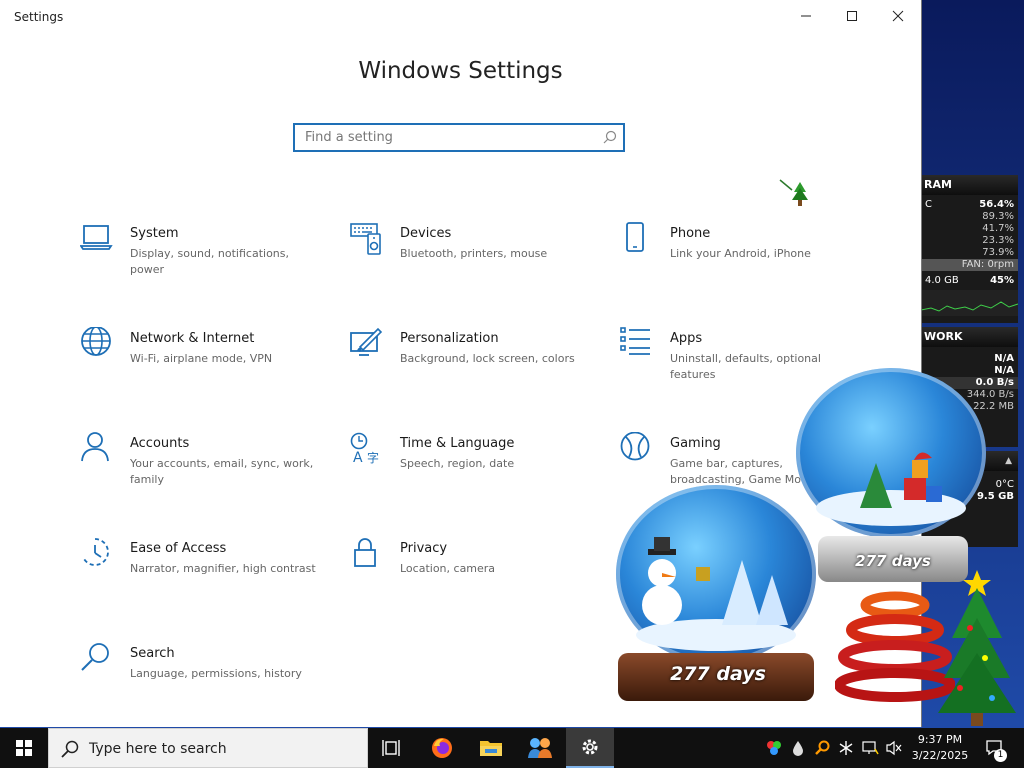 This screenshot has height=768, width=1024. What do you see at coordinates (491, 748) in the screenshot?
I see `file-explorer-taskbar-button` at bounding box center [491, 748].